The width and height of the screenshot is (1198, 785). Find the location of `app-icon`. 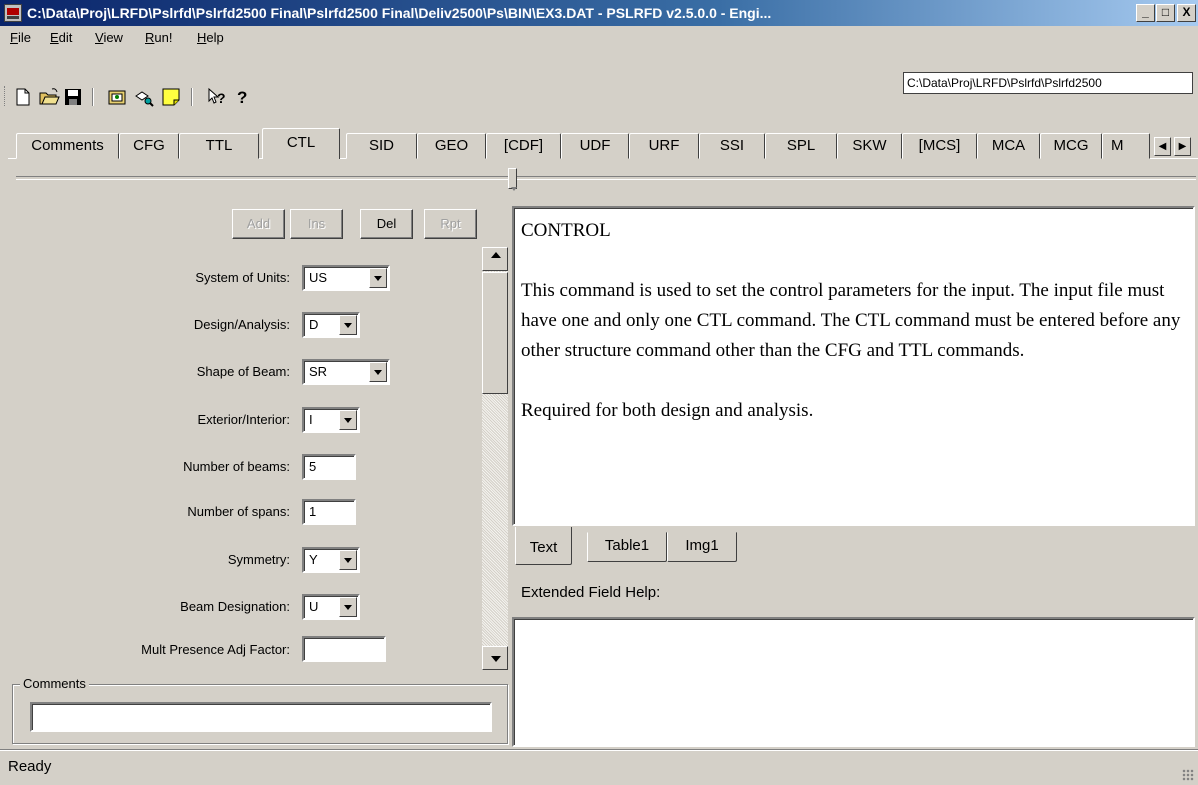

app-icon is located at coordinates (13, 13).